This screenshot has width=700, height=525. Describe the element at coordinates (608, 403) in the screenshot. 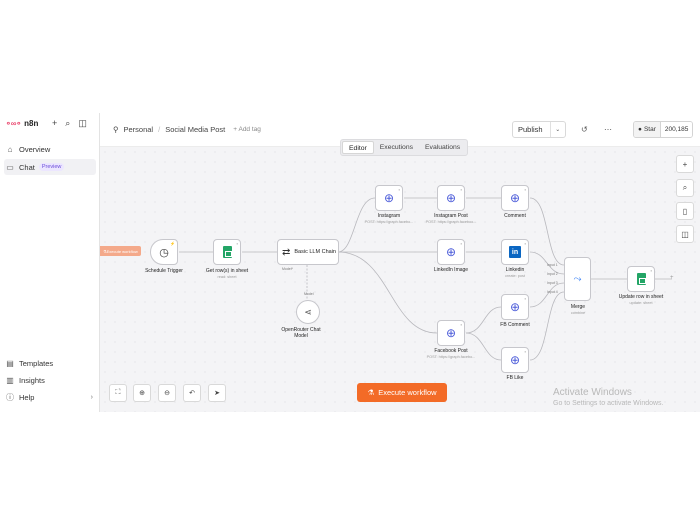

I see `activate-windows-subtitle: Go to Settings to activate Windows.` at that location.